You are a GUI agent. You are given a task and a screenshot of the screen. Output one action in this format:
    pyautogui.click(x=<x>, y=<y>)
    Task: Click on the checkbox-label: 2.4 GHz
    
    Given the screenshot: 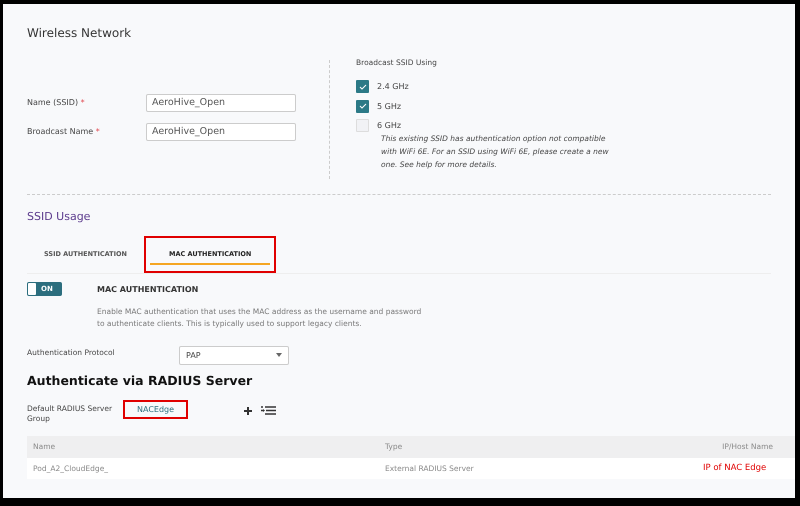 What is the action you would take?
    pyautogui.click(x=393, y=87)
    